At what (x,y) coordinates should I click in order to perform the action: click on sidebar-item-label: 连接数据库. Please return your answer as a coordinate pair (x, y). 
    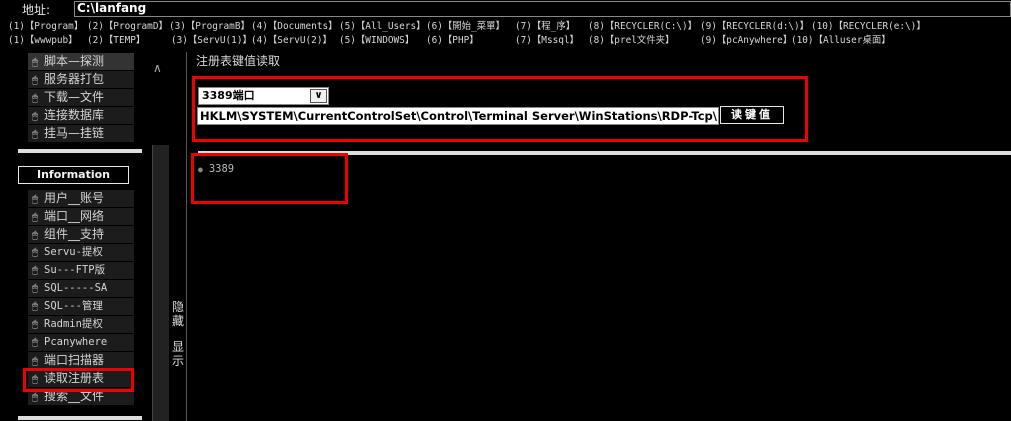
    Looking at the image, I should click on (74, 115).